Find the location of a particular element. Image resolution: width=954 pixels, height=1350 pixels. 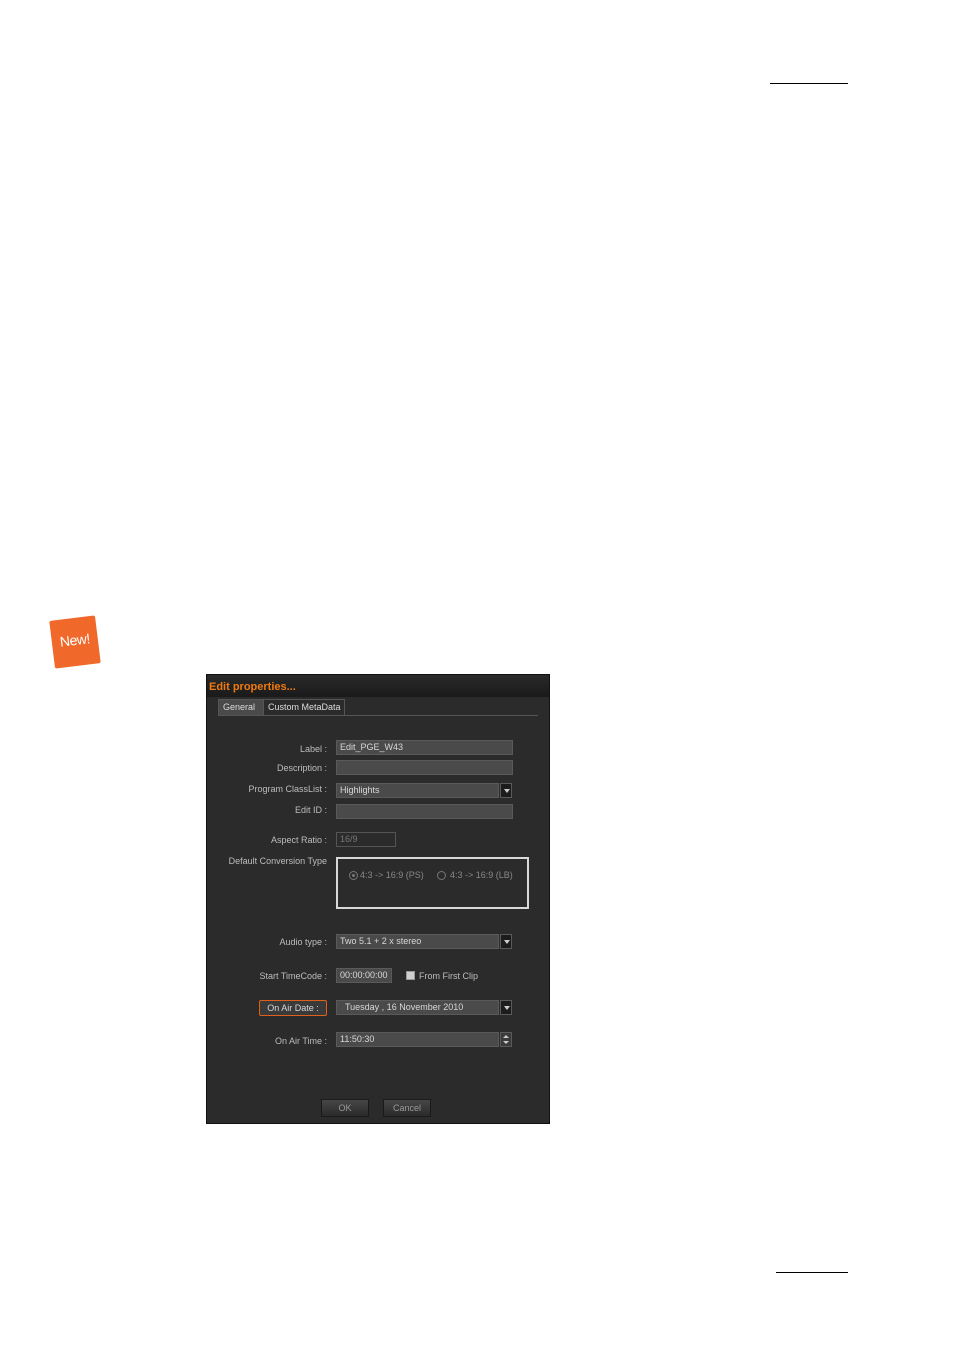

header-rule is located at coordinates (809, 83).